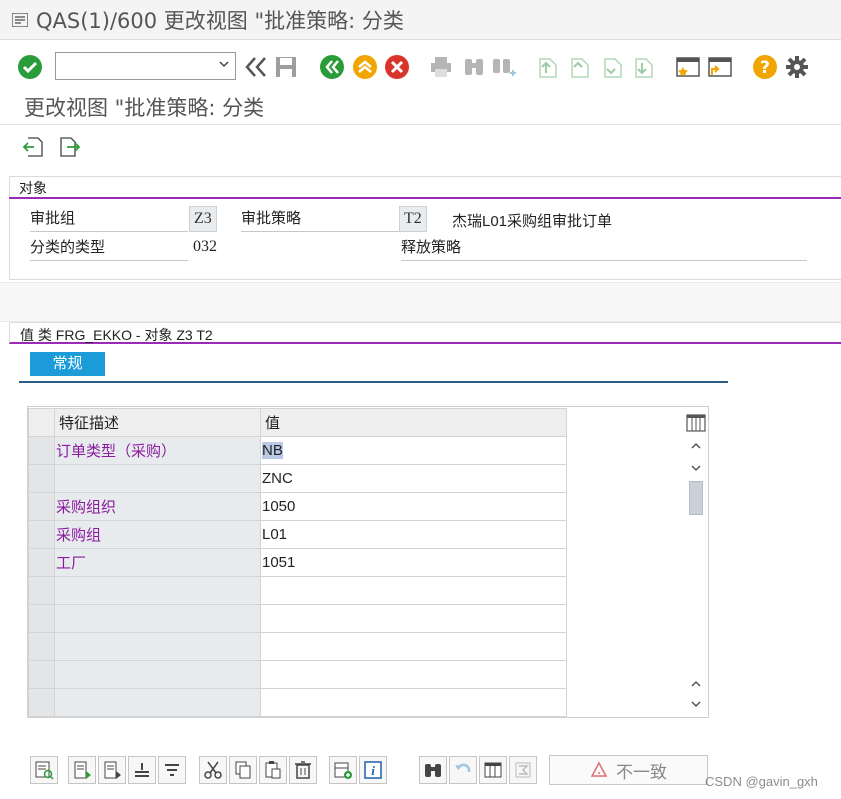 The image size is (841, 799). I want to click on tab-general: 常规, so click(67, 364).